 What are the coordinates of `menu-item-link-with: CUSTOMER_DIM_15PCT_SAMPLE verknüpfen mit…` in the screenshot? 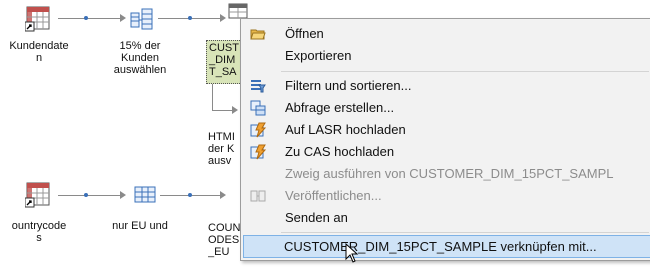 It's located at (446, 246).